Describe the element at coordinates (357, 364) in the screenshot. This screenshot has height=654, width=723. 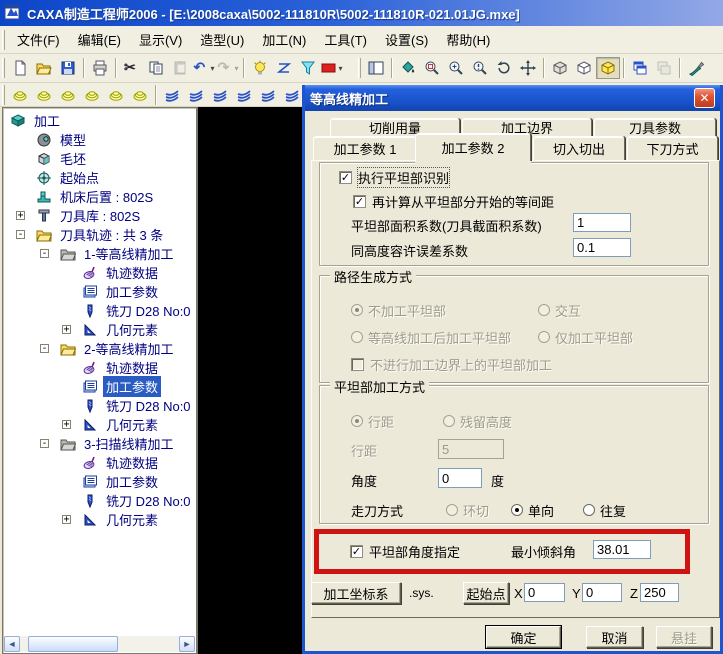
I see `no-boundary-flat-checkbox` at that location.